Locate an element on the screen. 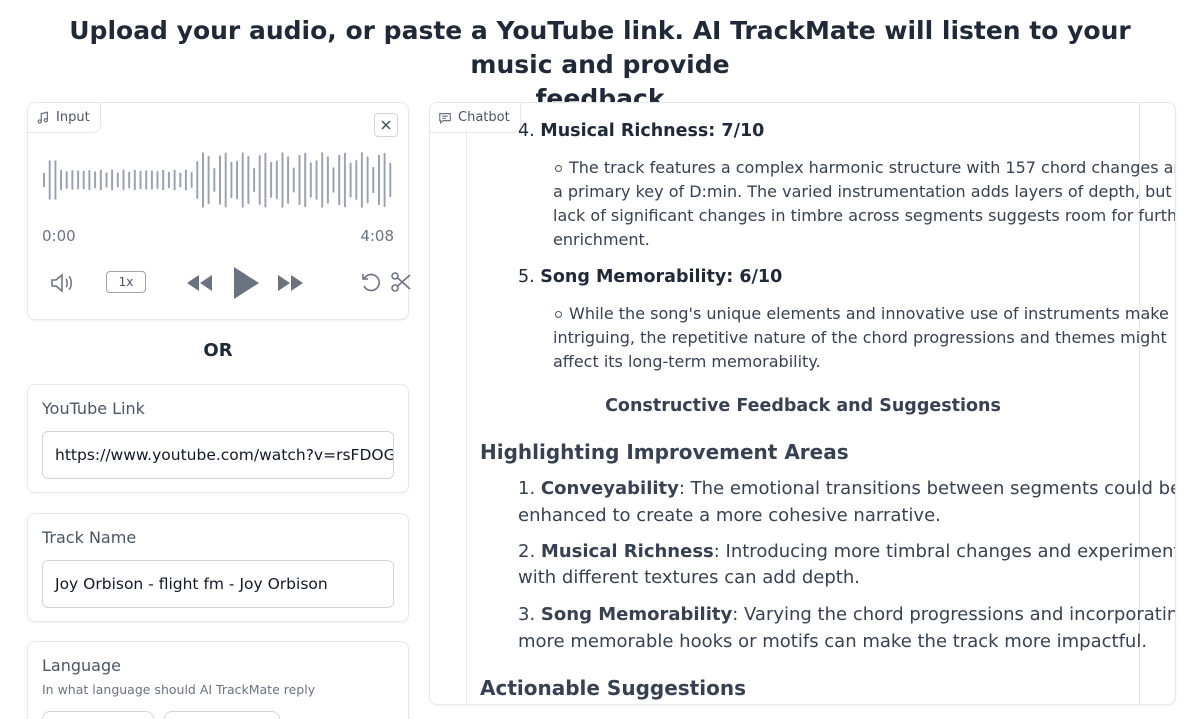 The height and width of the screenshot is (719, 1200). skip-forward-button is located at coordinates (291, 283).